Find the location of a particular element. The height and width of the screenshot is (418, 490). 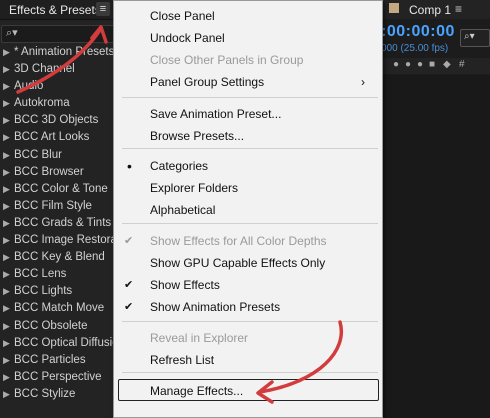

effects-category-label: BCC Art Looks is located at coordinates (52, 137).